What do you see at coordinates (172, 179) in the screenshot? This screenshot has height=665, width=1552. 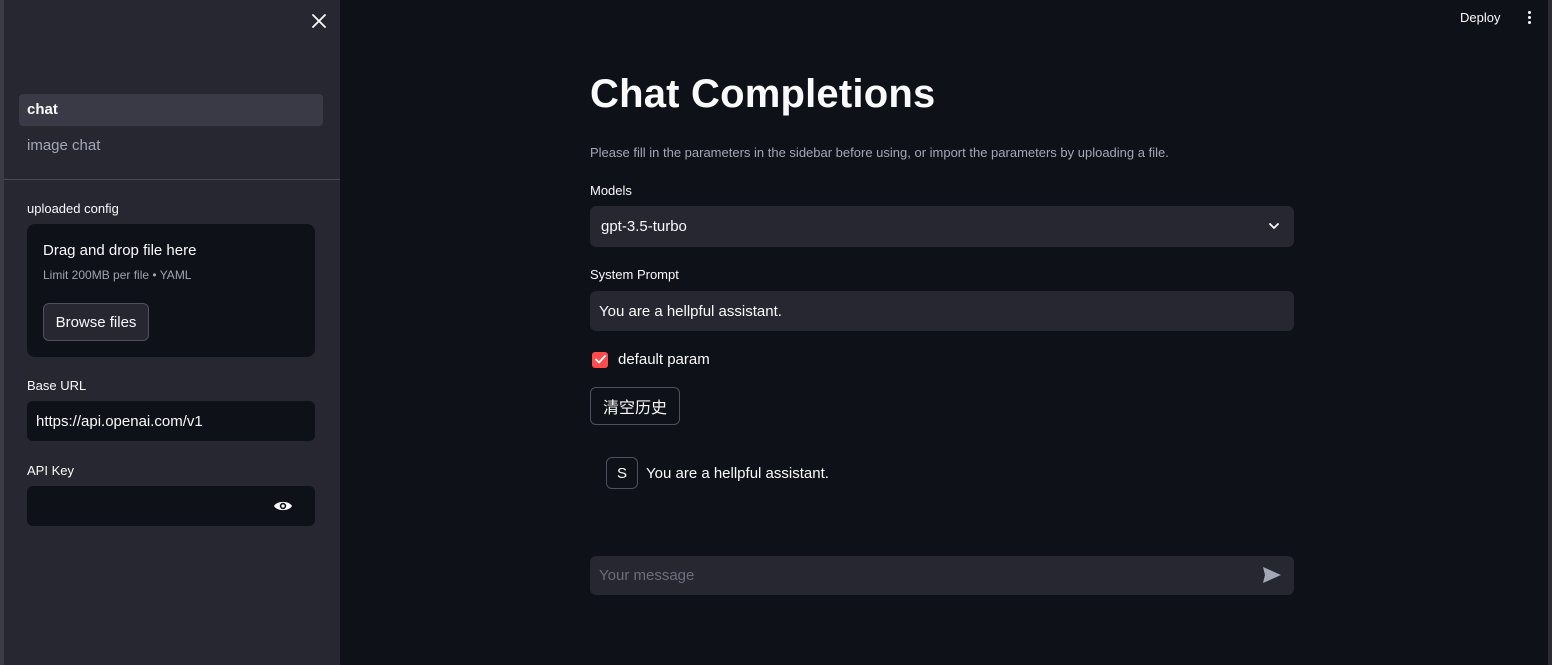 I see `sidebar-divider` at bounding box center [172, 179].